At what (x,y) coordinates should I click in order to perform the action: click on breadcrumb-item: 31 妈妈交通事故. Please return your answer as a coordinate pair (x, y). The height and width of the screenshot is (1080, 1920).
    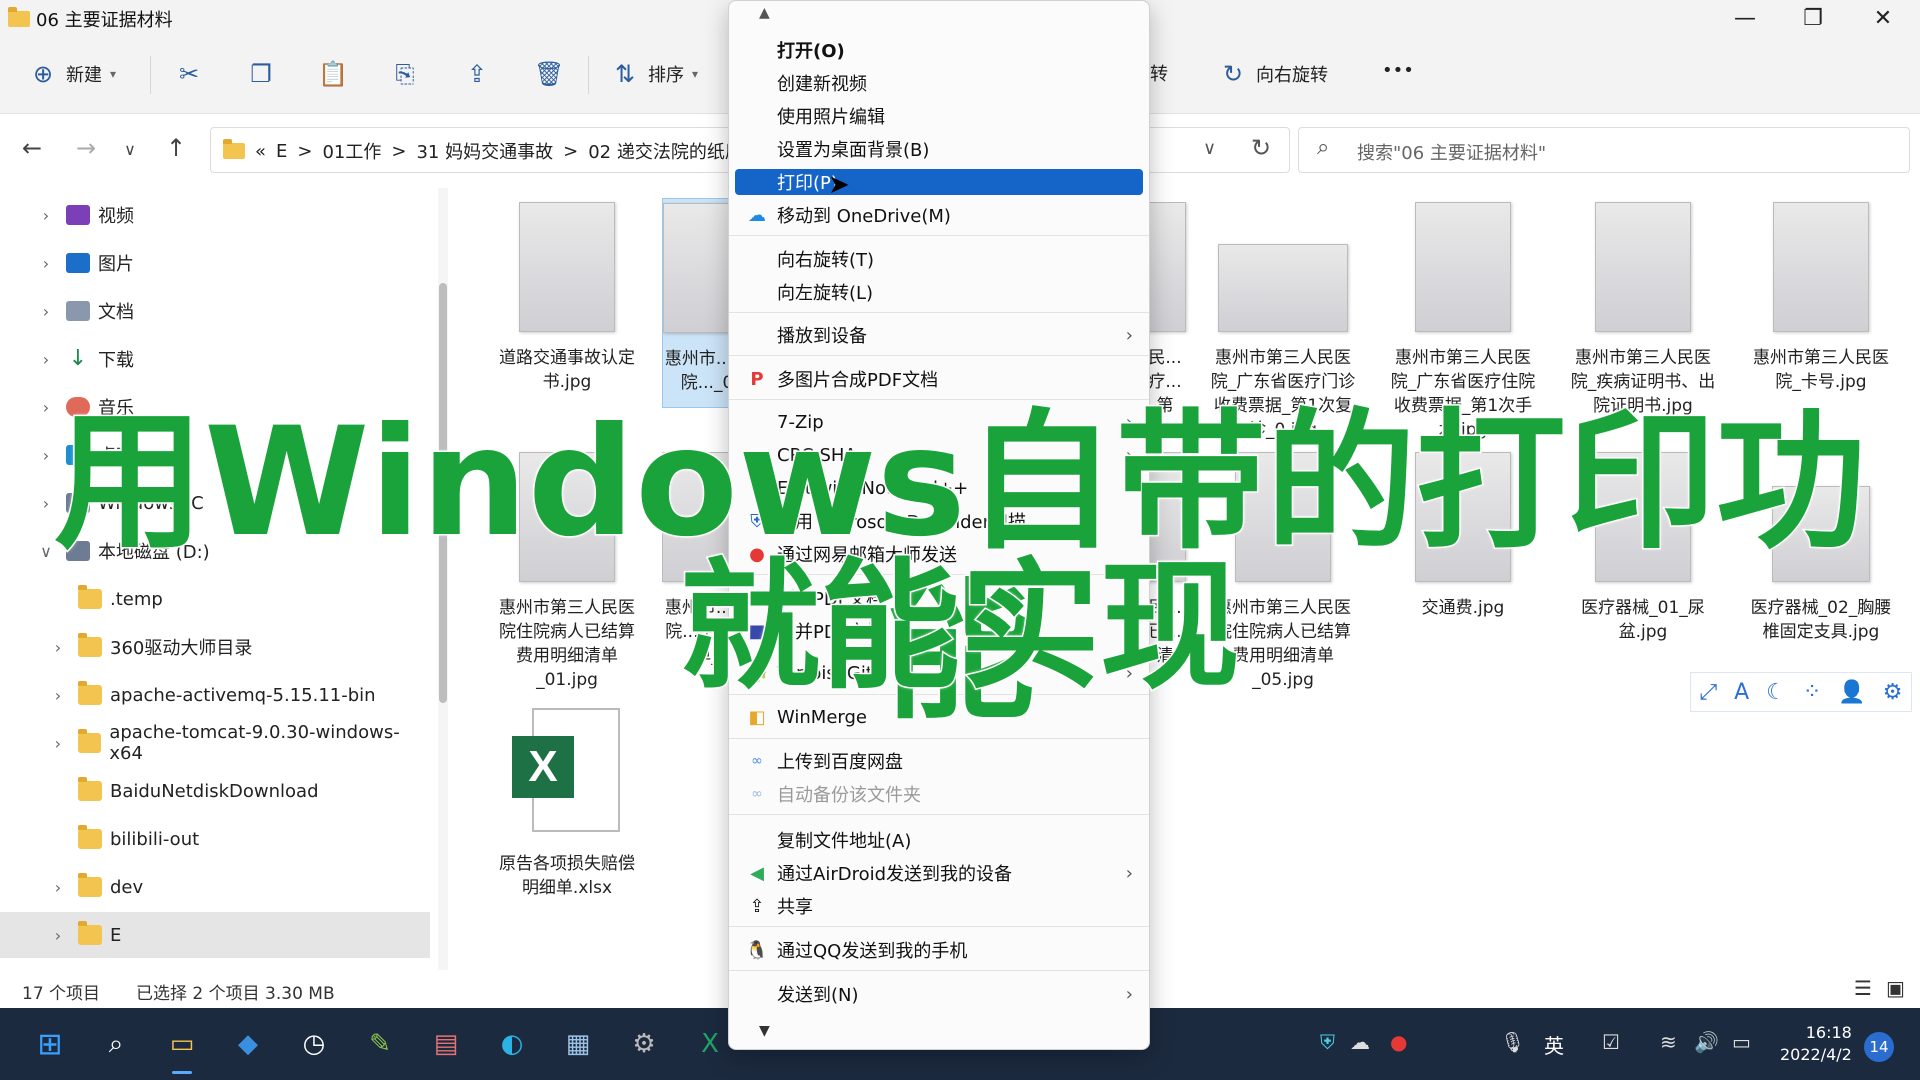
    Looking at the image, I should click on (484, 151).